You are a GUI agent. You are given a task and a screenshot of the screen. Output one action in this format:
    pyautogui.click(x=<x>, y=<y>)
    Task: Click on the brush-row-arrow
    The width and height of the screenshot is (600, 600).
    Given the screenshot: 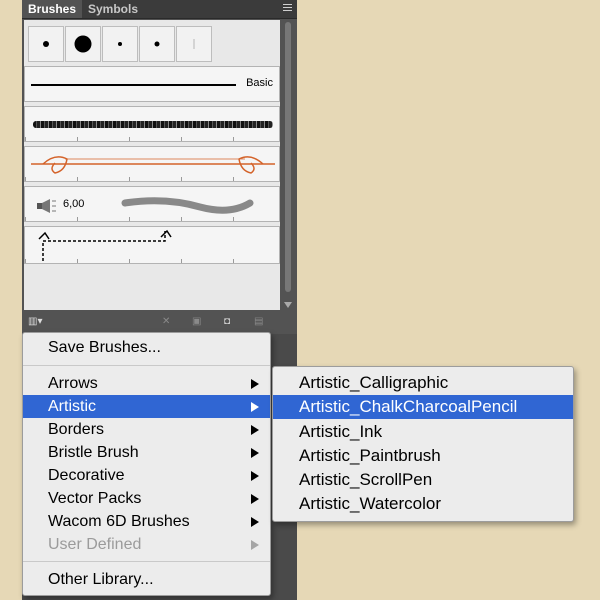 What is the action you would take?
    pyautogui.click(x=152, y=164)
    